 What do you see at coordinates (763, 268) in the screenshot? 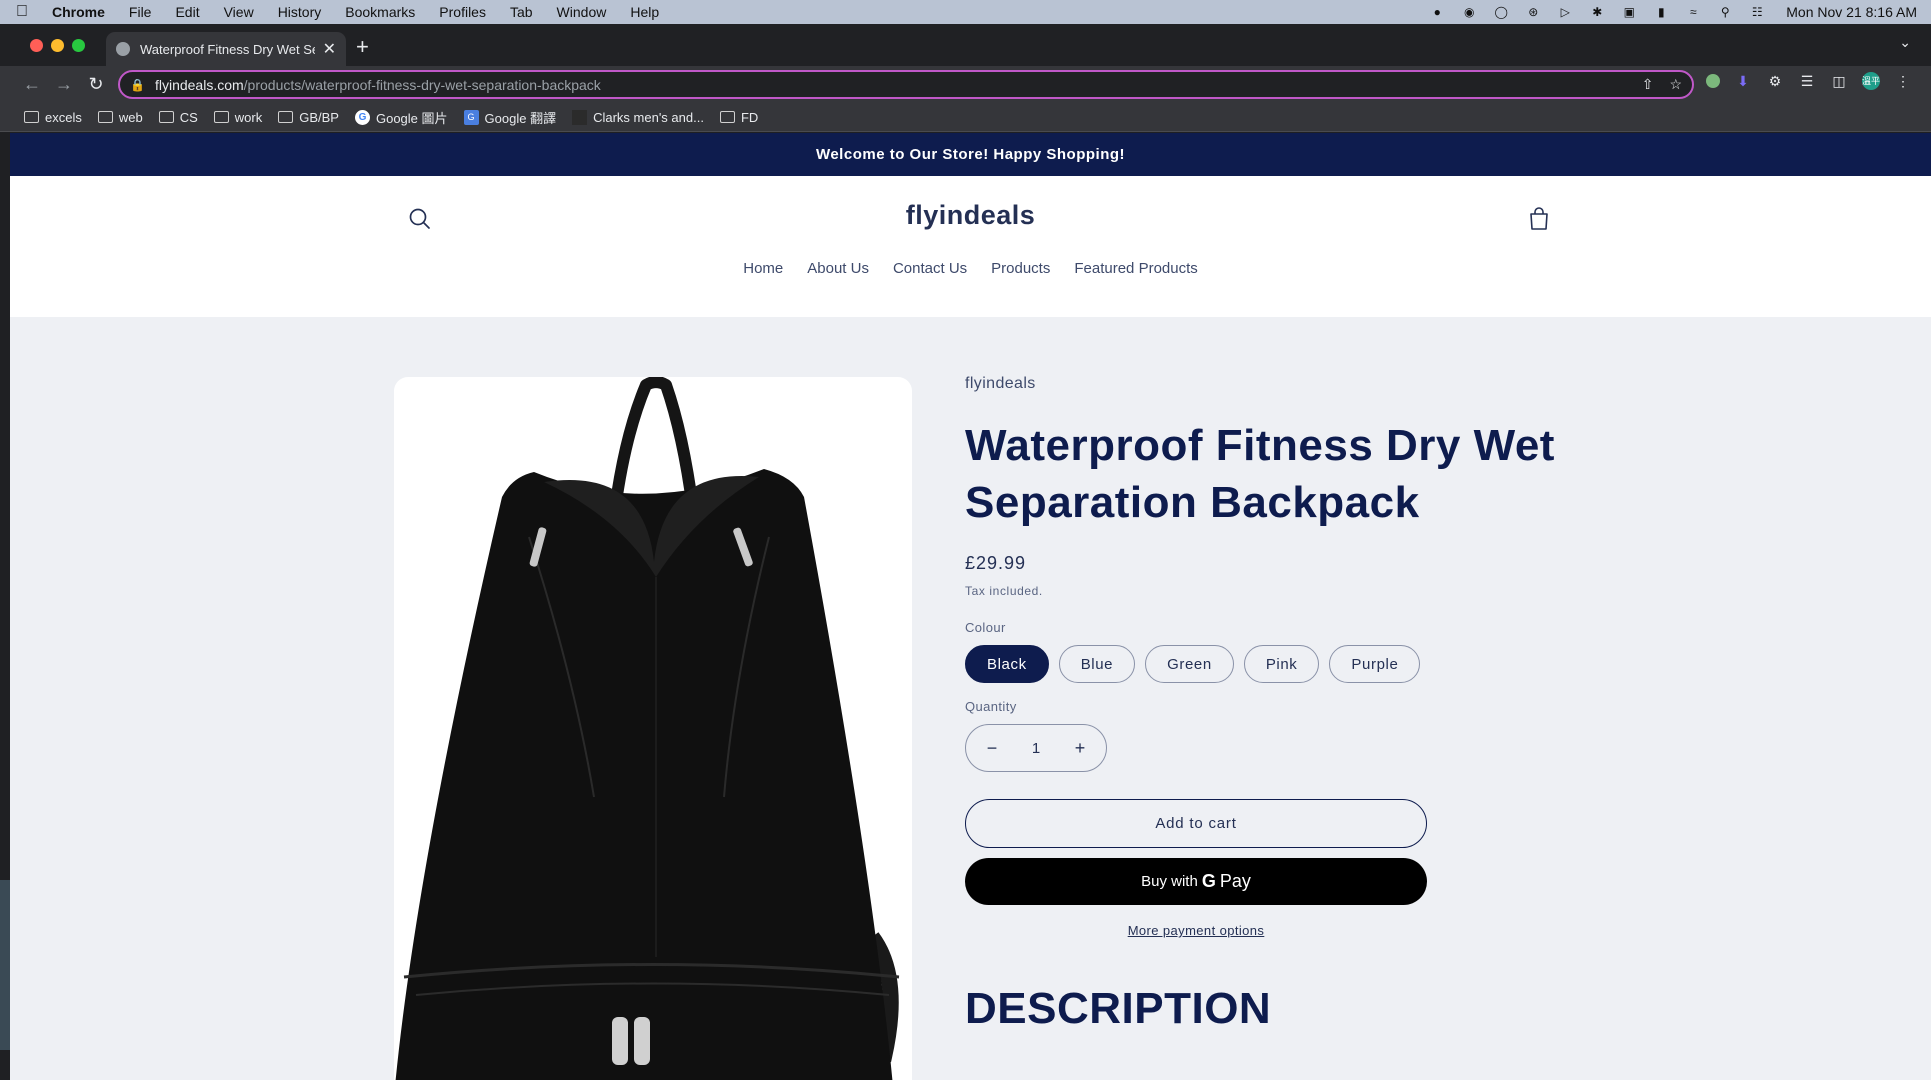
I see `nav-home: Home` at bounding box center [763, 268].